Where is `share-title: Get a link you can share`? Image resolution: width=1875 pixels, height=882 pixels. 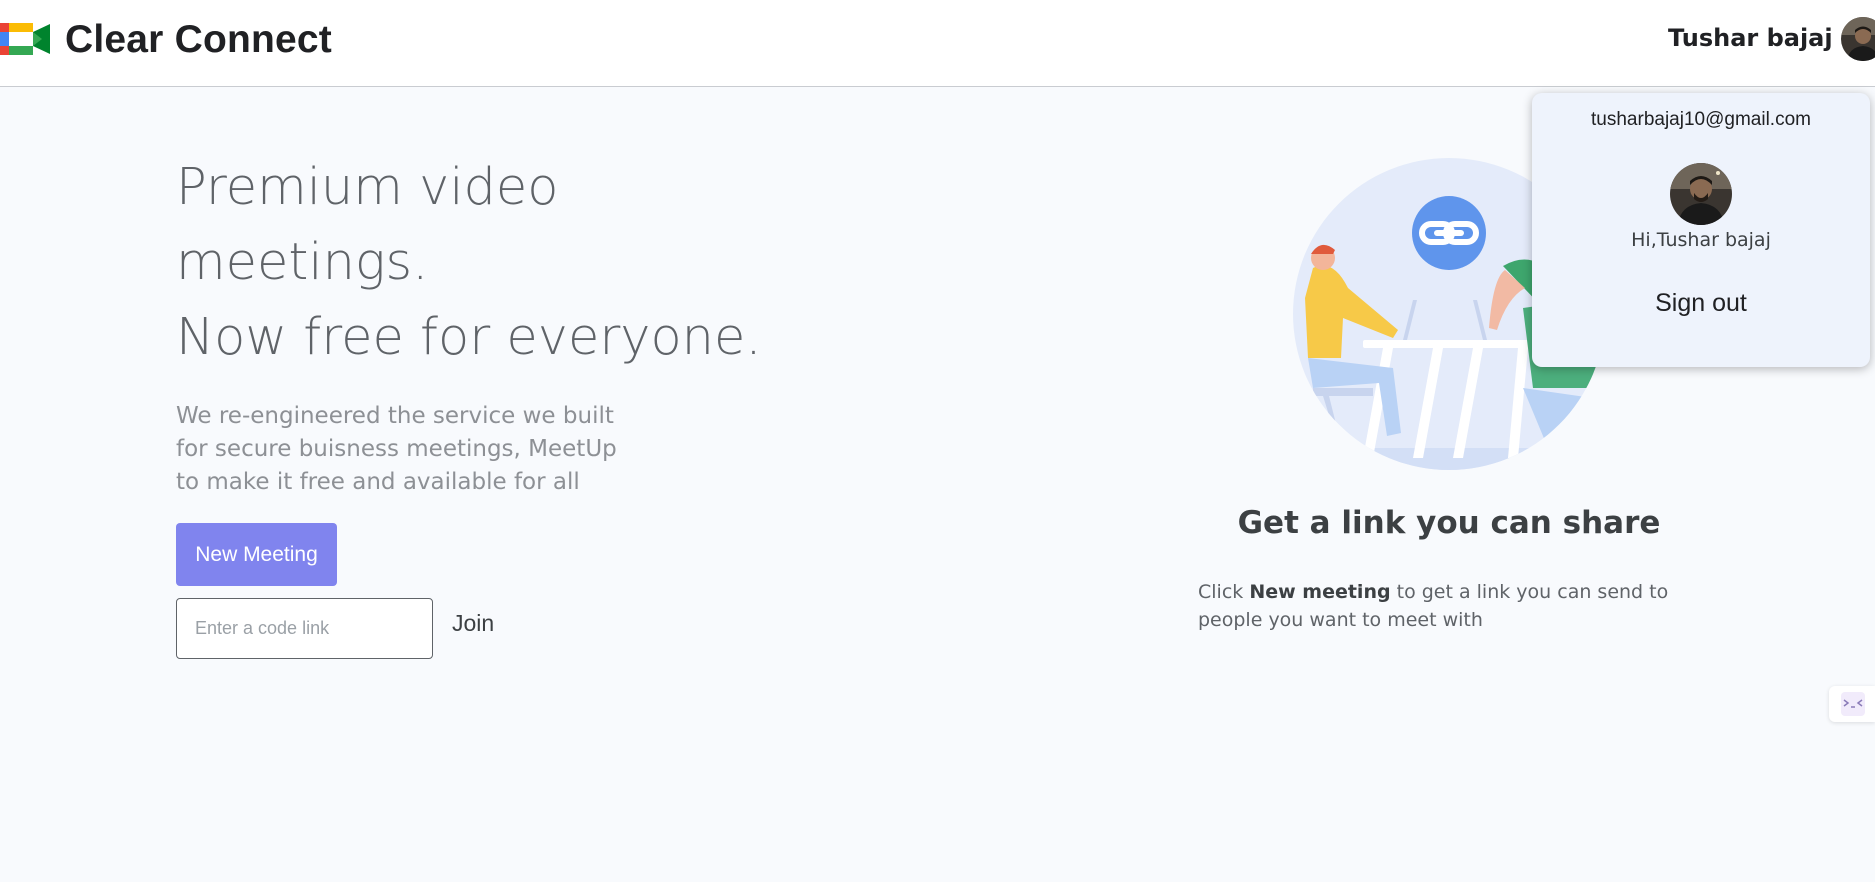
share-title: Get a link you can share is located at coordinates (1449, 523).